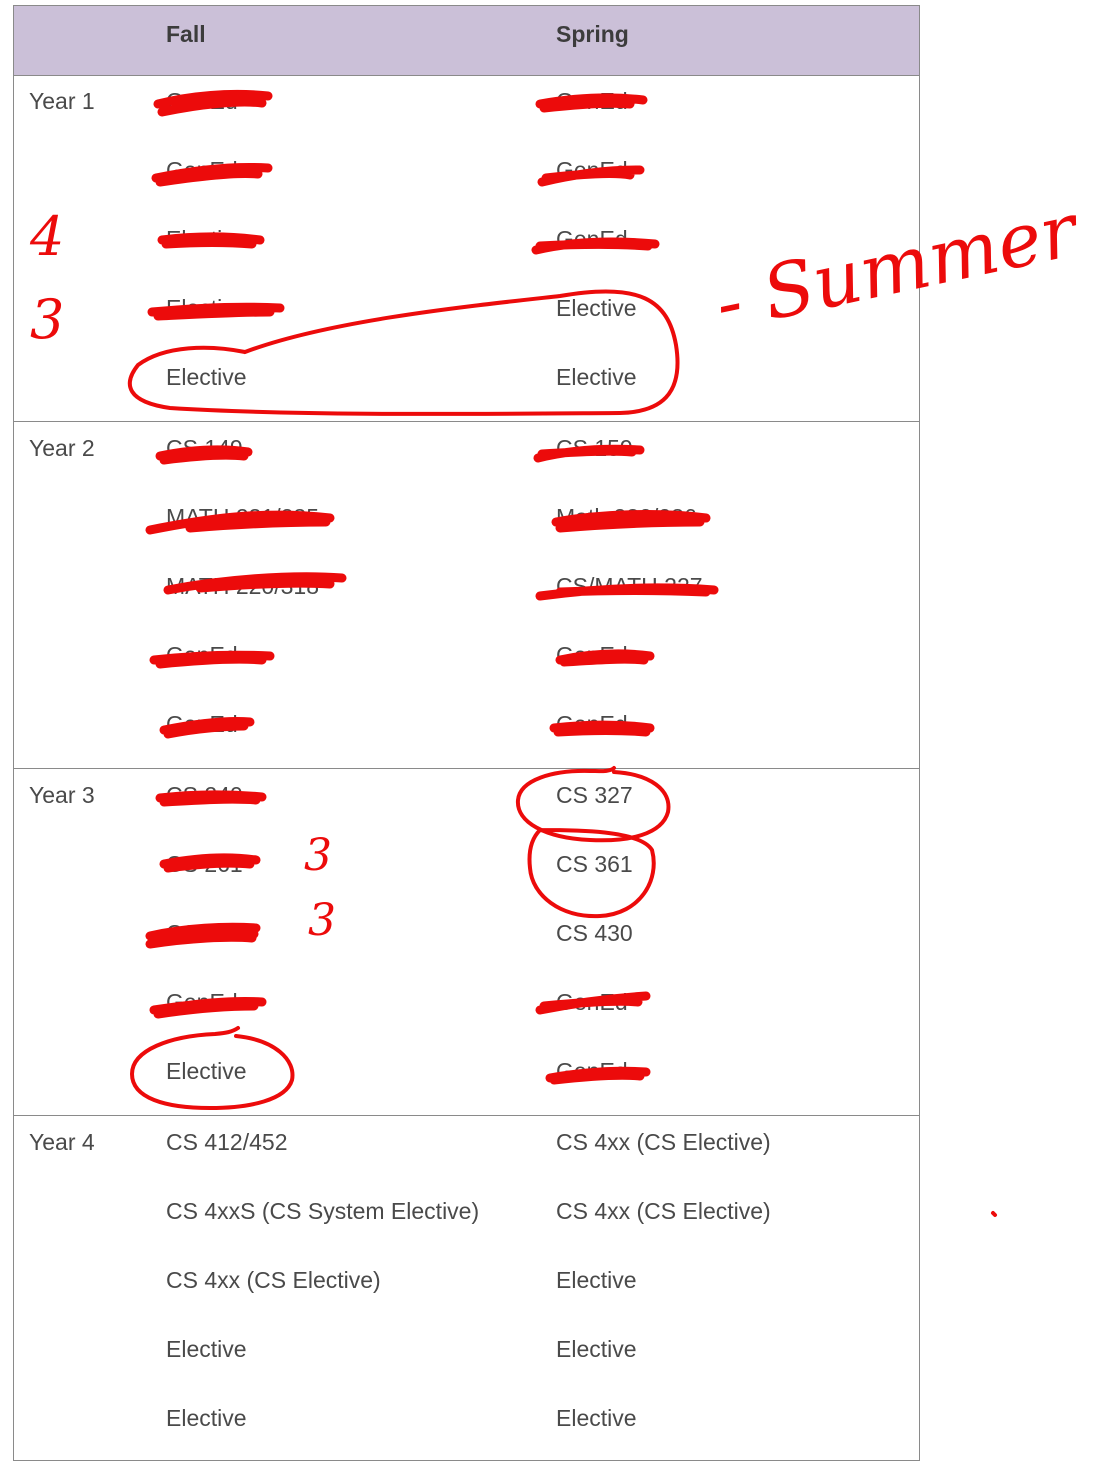  Describe the element at coordinates (629, 586) in the screenshot. I see `course-spring: CS/MATH 227` at that location.